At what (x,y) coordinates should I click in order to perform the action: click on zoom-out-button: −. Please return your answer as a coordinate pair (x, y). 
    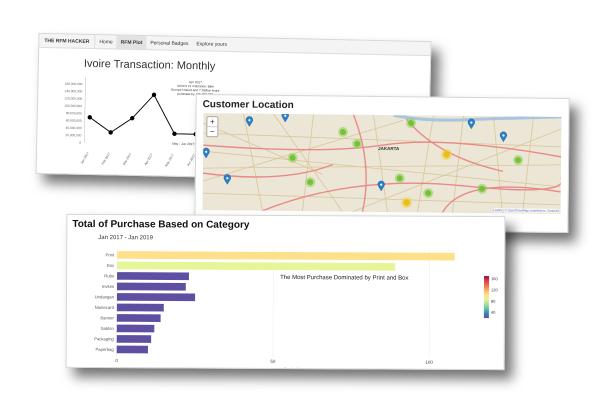
    Looking at the image, I should click on (212, 131).